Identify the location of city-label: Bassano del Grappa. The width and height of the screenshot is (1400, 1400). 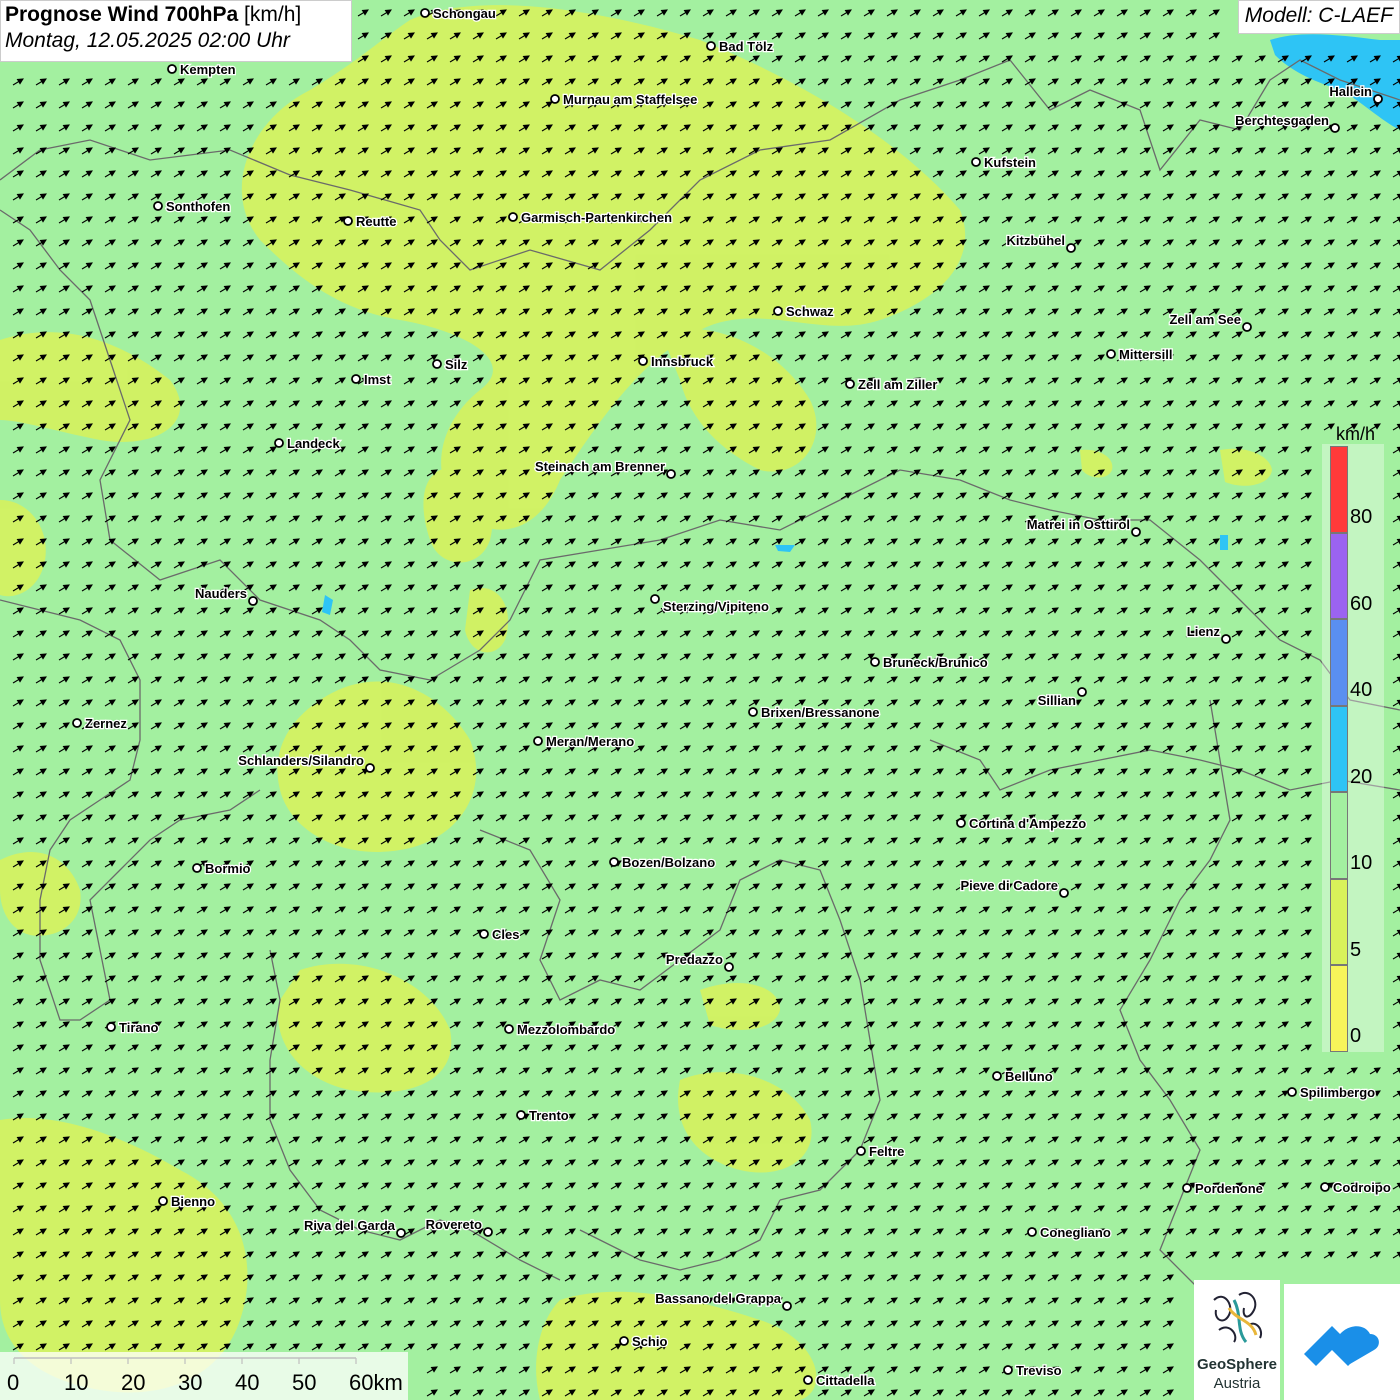
(718, 1298).